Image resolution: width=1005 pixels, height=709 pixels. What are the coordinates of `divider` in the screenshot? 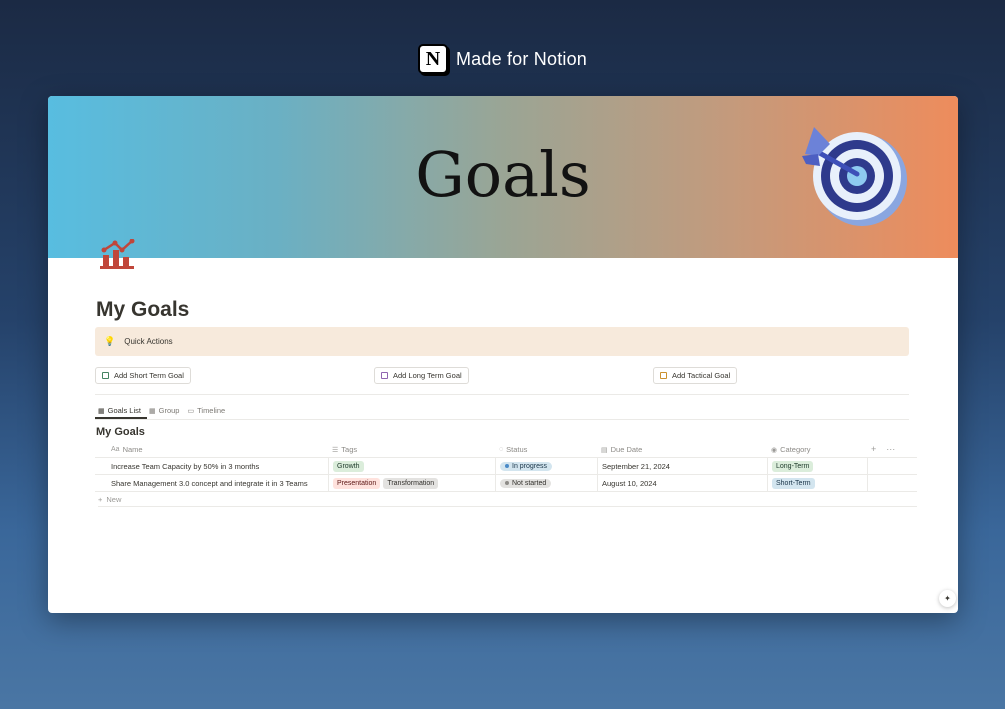 It's located at (502, 394).